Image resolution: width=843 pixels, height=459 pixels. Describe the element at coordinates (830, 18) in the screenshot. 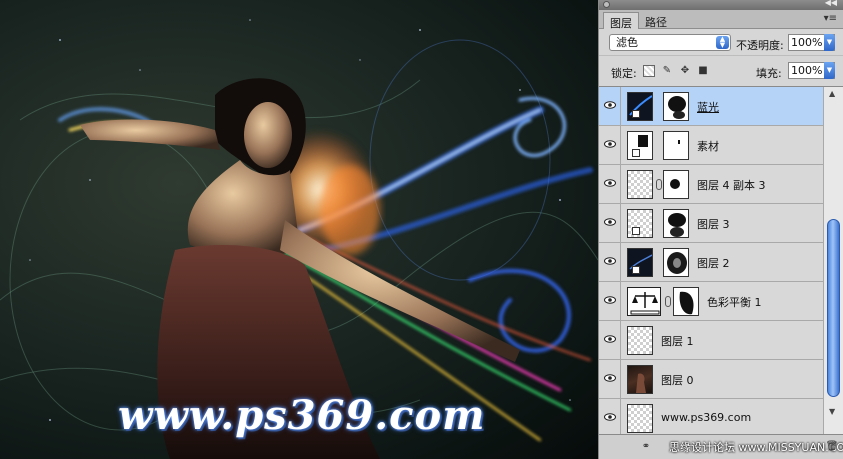

I see `panel-menu-icon: ▾≡` at that location.